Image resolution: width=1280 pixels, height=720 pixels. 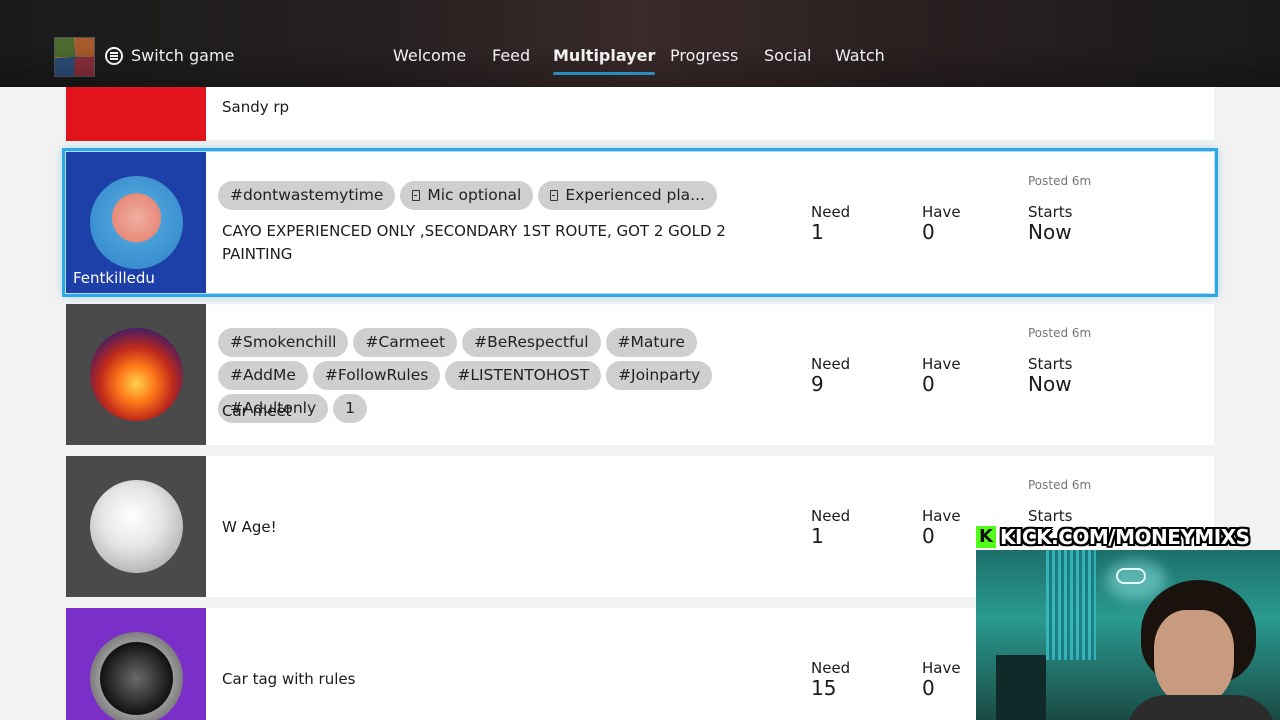 I want to click on tag-chip: #Joinparty, so click(x=659, y=375).